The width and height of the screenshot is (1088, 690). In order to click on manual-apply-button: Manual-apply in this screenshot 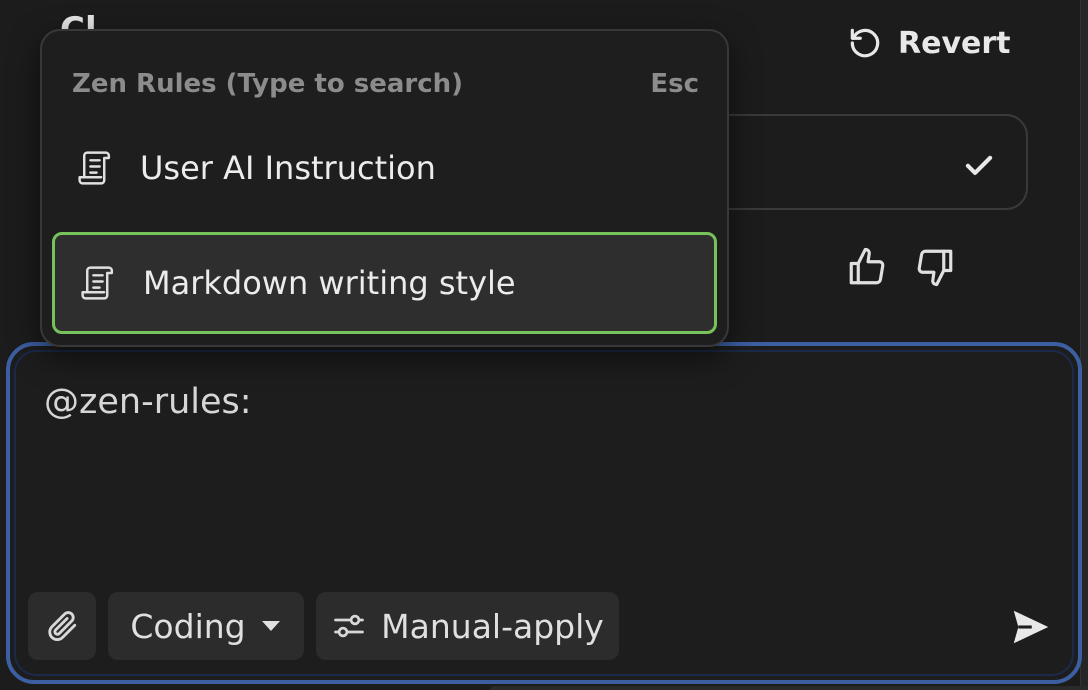, I will do `click(467, 626)`.